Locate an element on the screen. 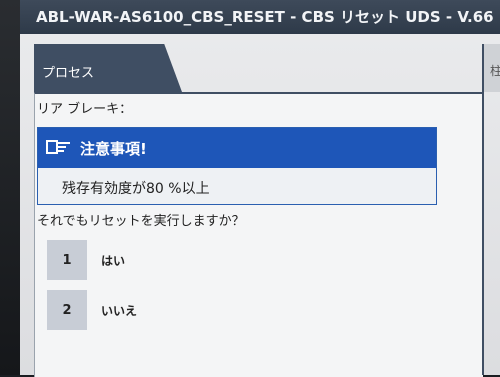  tab-secondary: 柱 is located at coordinates (491, 68).